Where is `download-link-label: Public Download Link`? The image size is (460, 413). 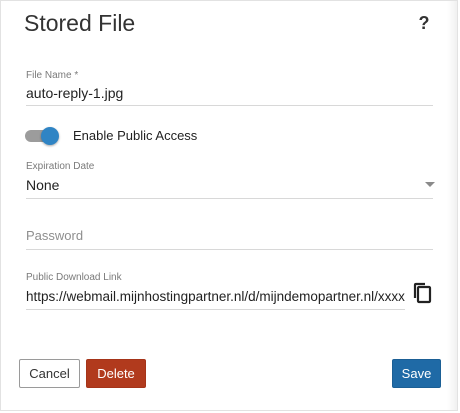 download-link-label: Public Download Link is located at coordinates (74, 277).